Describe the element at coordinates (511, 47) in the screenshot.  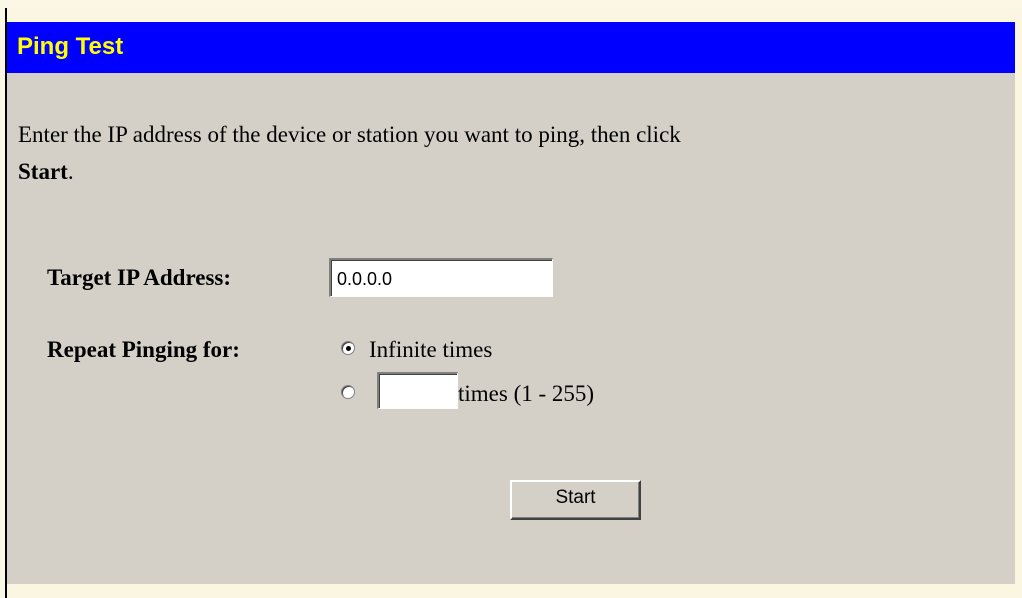
I see `title-bar: Ping Test` at that location.